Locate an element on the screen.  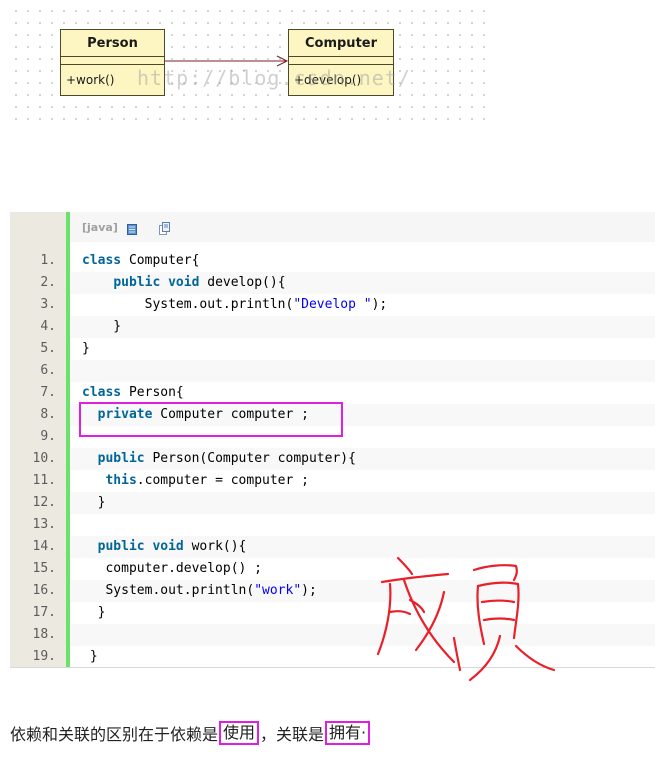
code-text: public Person(Computer computer){ is located at coordinates (219, 459).